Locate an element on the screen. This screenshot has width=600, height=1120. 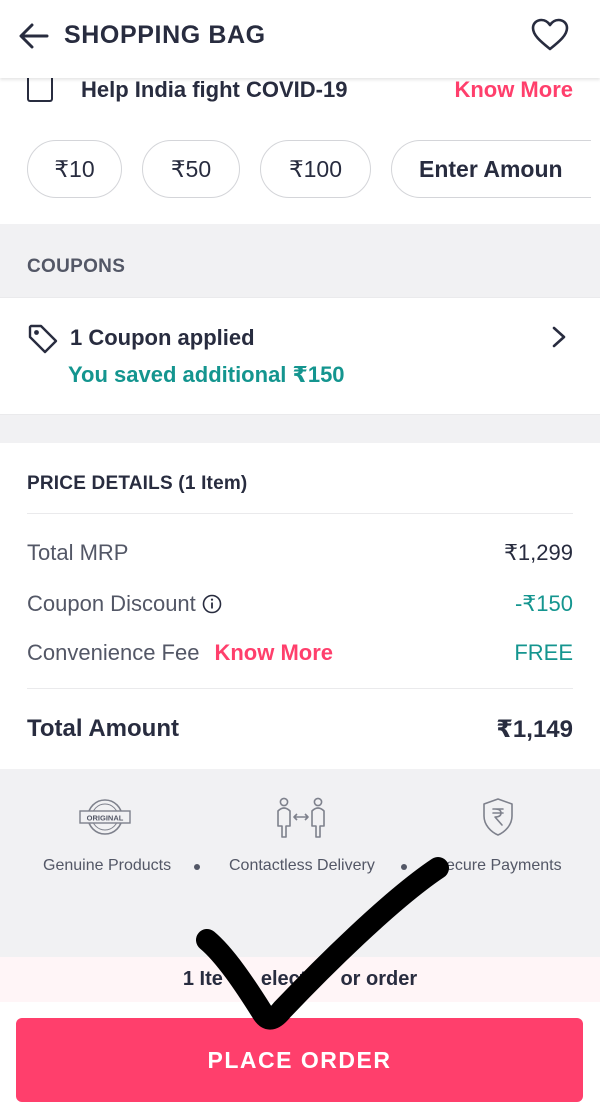
total-amount-row: Total Amount ₹1,149 is located at coordinates (300, 729).